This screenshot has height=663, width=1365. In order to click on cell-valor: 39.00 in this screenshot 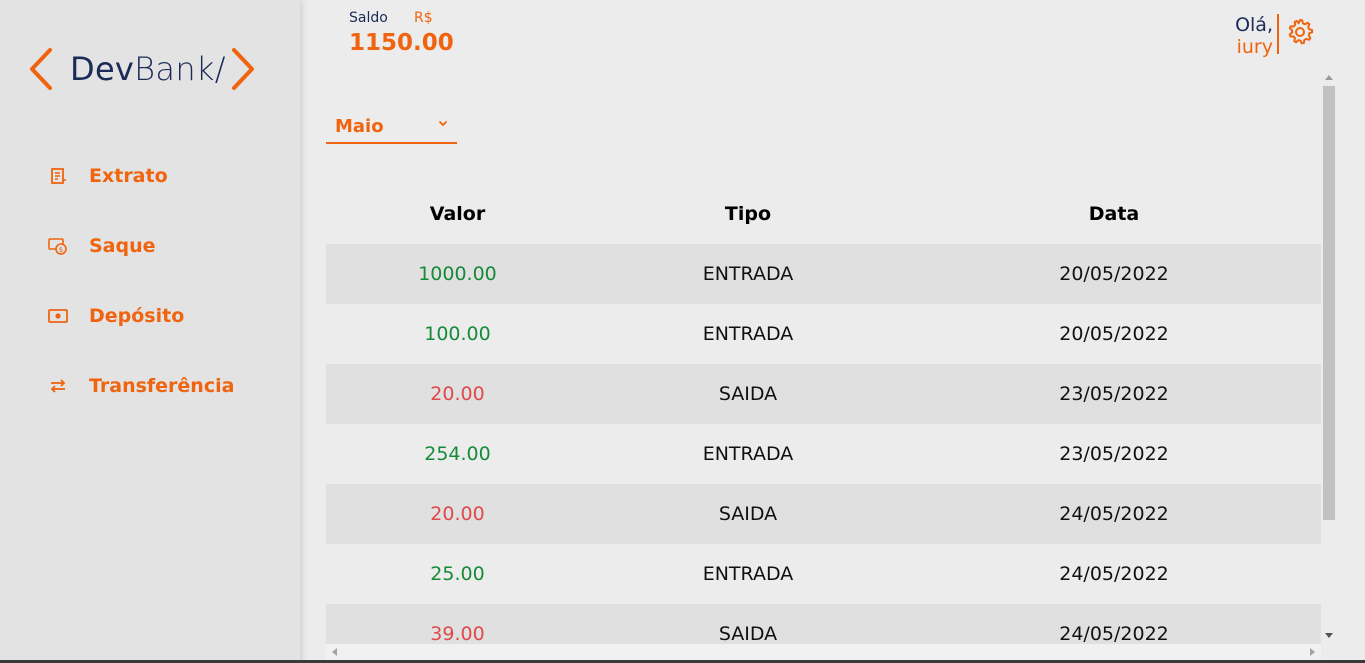, I will do `click(457, 624)`.